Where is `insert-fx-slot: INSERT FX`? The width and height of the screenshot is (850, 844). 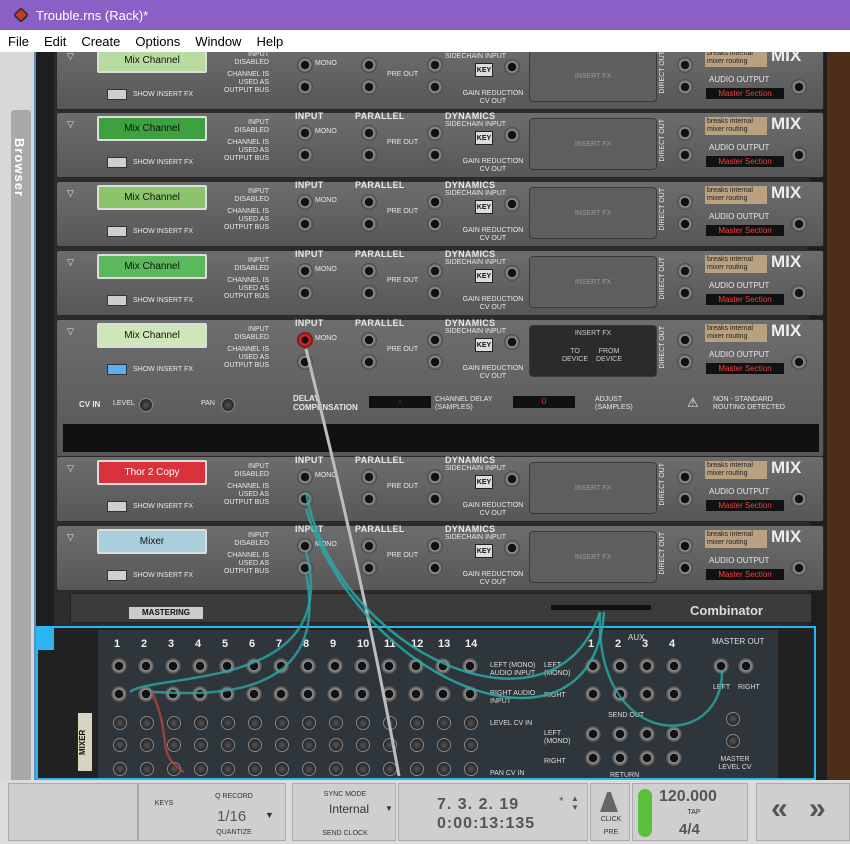 insert-fx-slot: INSERT FX is located at coordinates (593, 557).